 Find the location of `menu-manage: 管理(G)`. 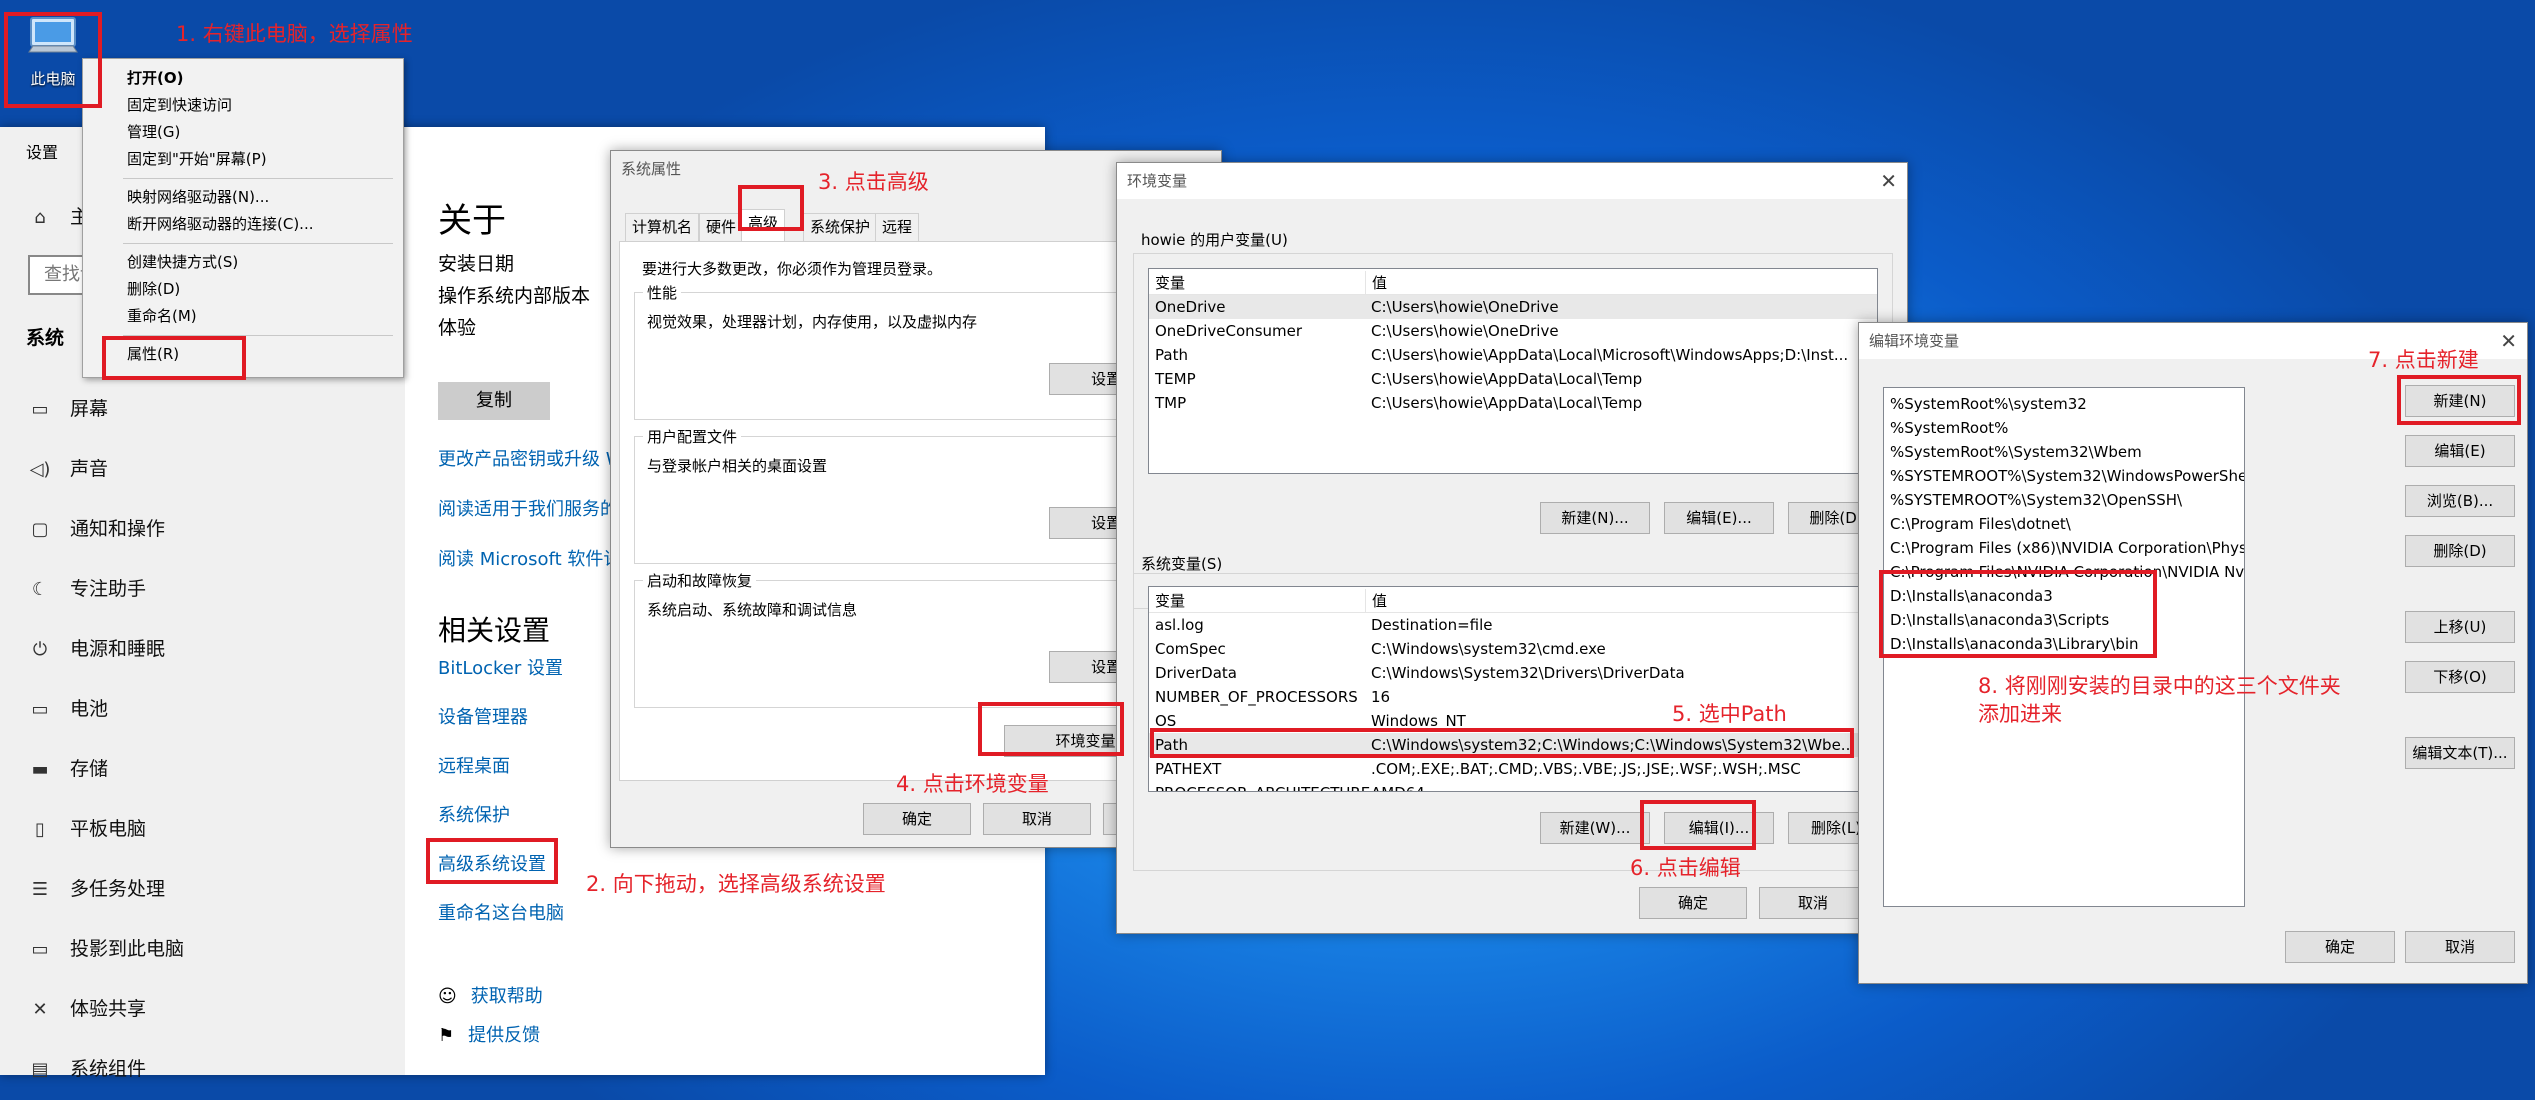

menu-manage: 管理(G) is located at coordinates (243, 132).